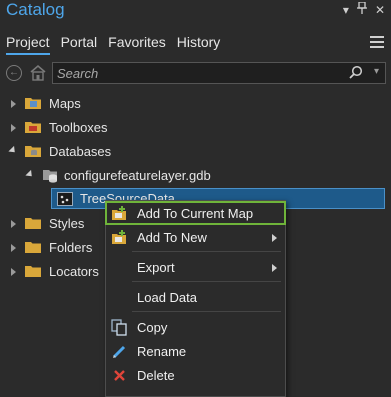  What do you see at coordinates (162, 351) in the screenshot?
I see `menu-label: Rename` at bounding box center [162, 351].